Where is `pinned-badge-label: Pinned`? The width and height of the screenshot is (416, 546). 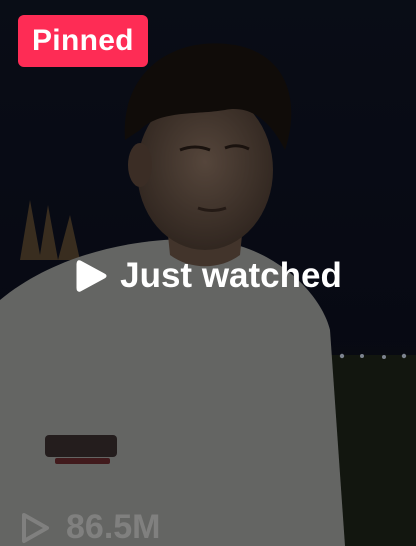 pinned-badge-label: Pinned is located at coordinates (83, 40).